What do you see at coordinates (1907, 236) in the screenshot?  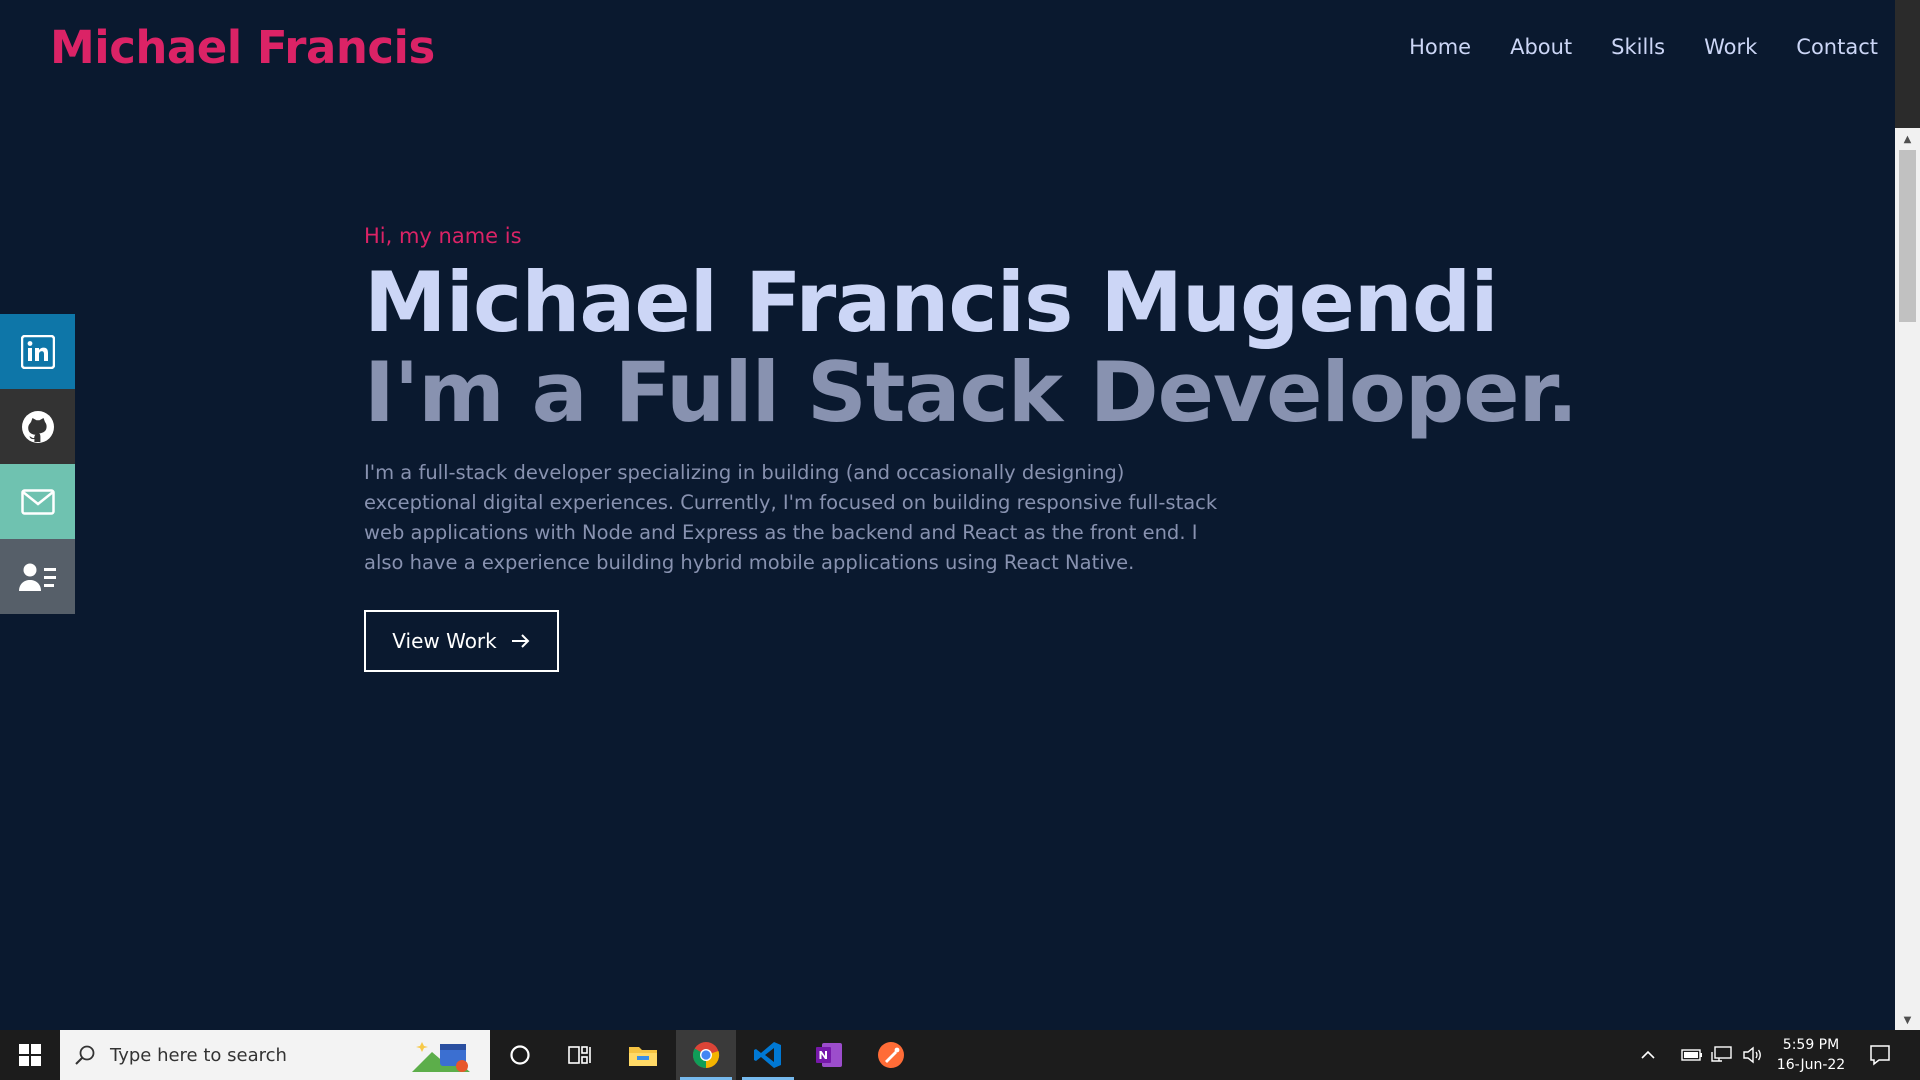 I see `scroll-thumb` at bounding box center [1907, 236].